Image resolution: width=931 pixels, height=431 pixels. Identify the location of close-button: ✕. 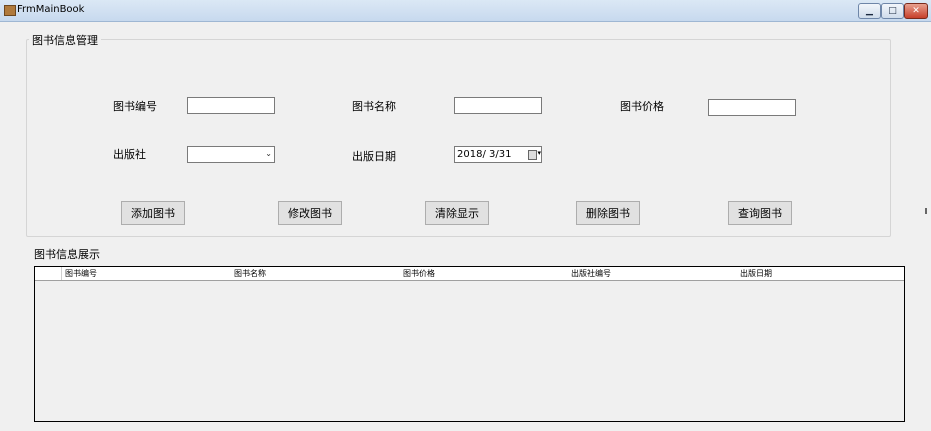
(916, 11).